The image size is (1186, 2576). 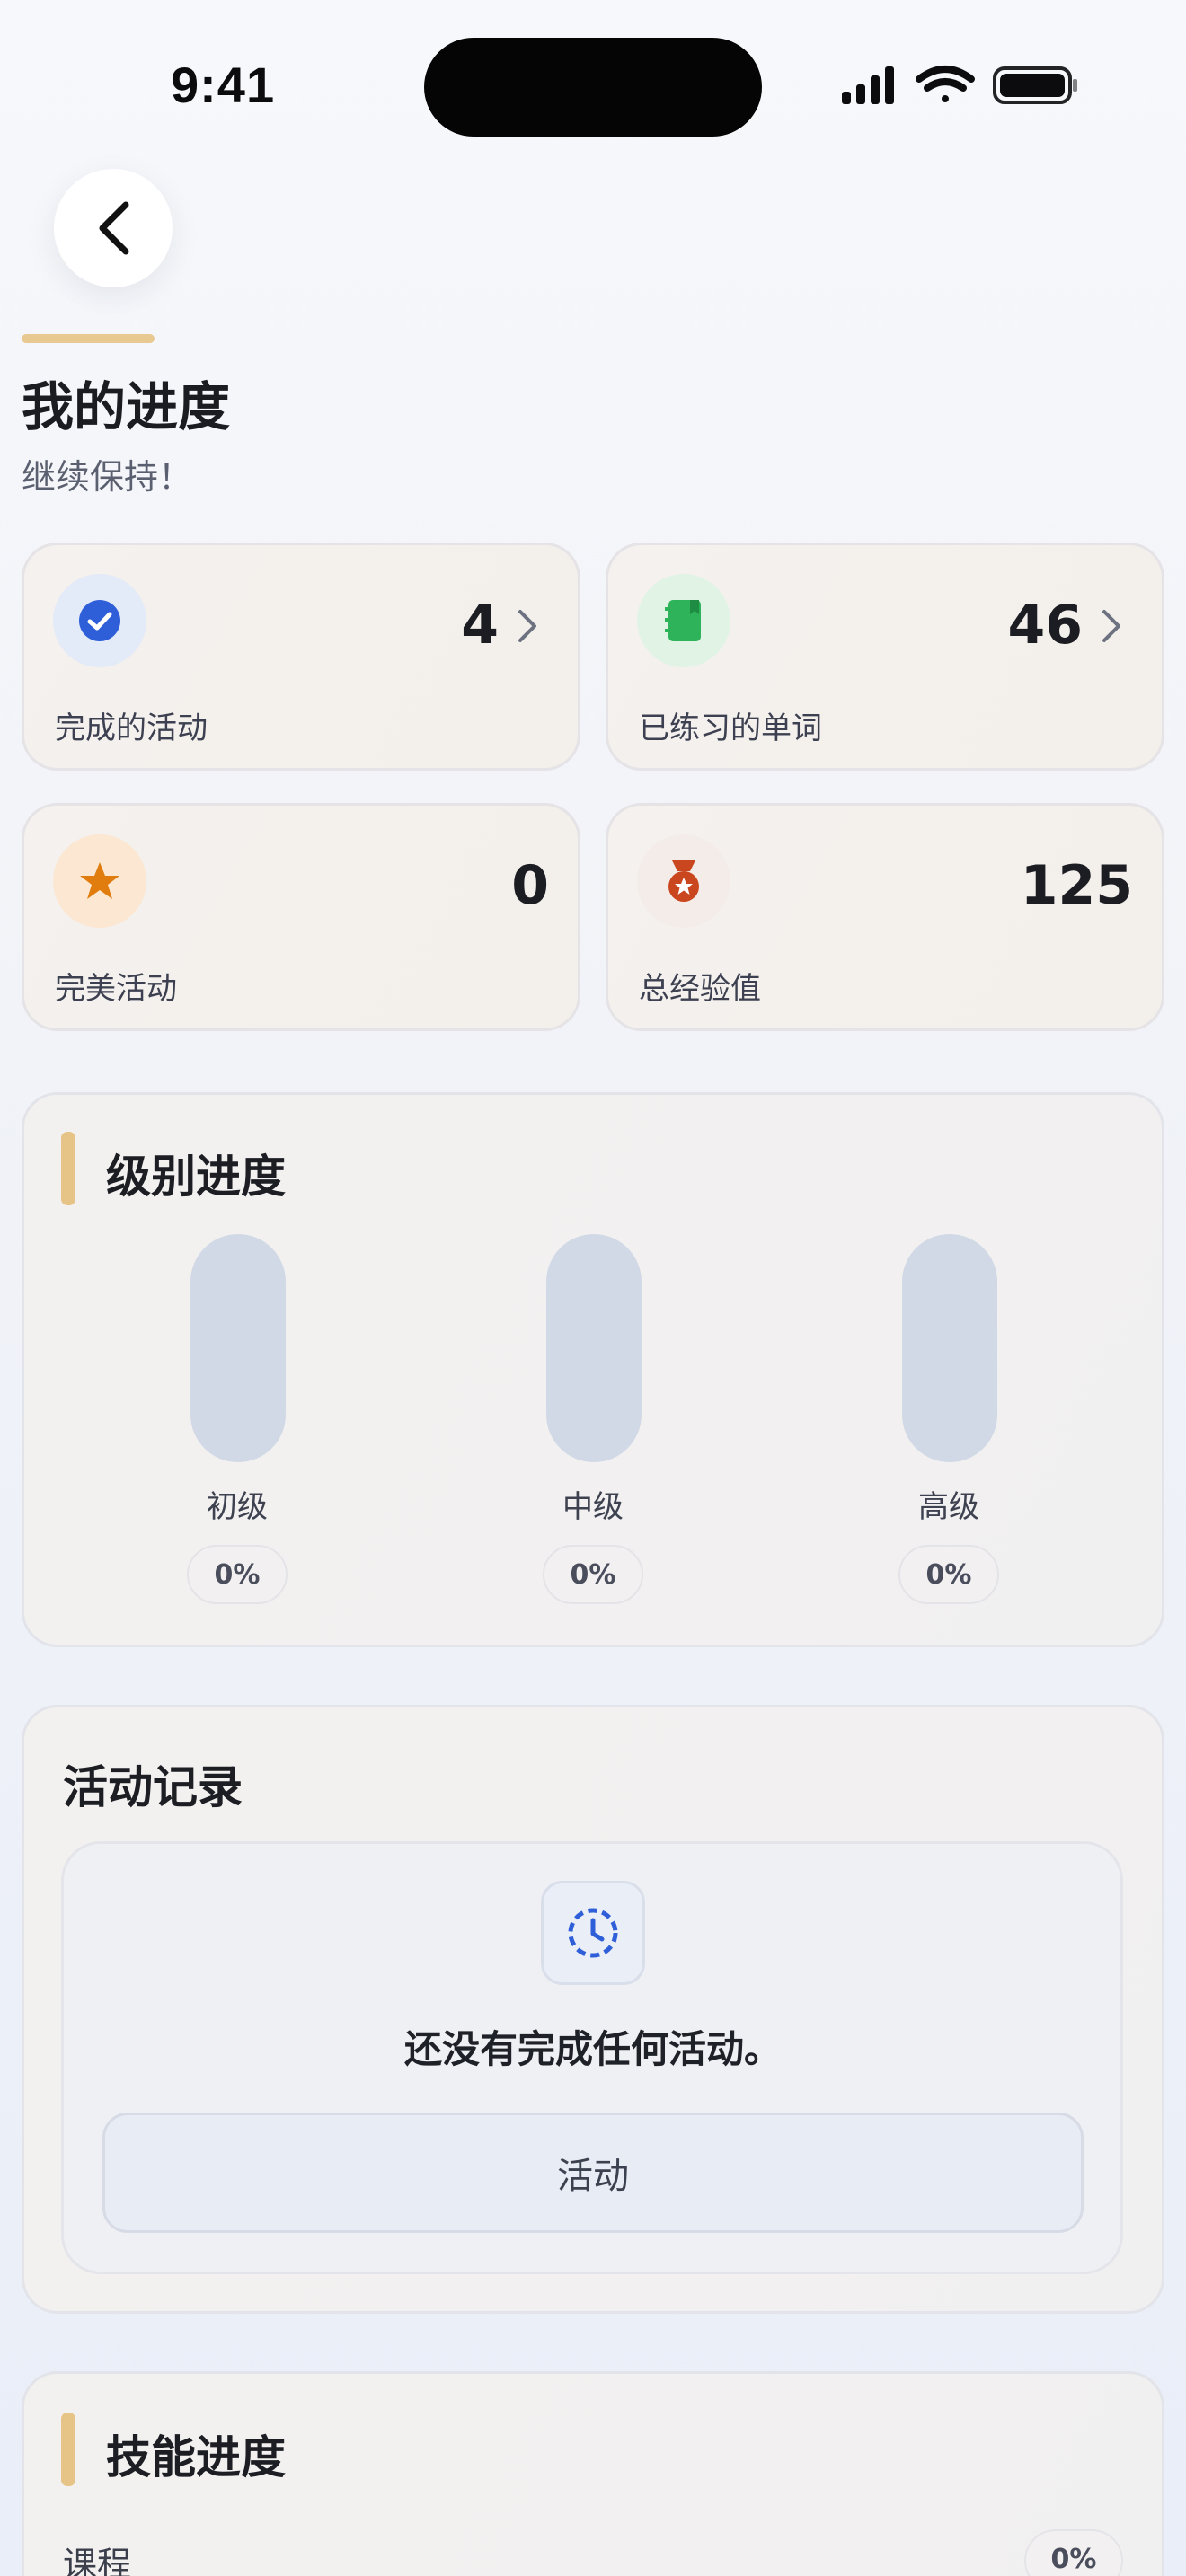 What do you see at coordinates (301, 917) in the screenshot?
I see `stat-card-perfect-activities: 0 完美活动` at bounding box center [301, 917].